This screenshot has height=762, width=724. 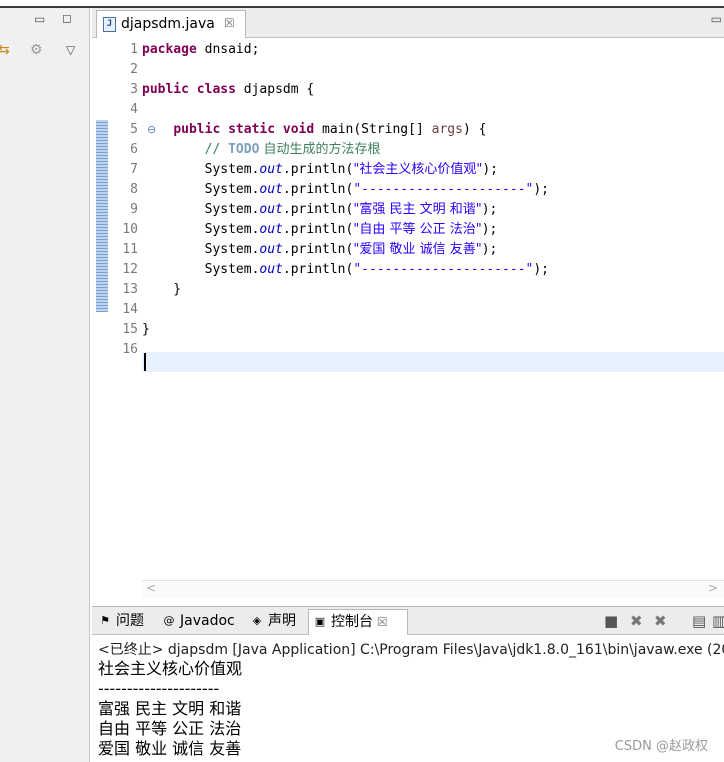 I want to click on console-output-line: 爱国 敬业 诚信 友善, so click(x=170, y=748).